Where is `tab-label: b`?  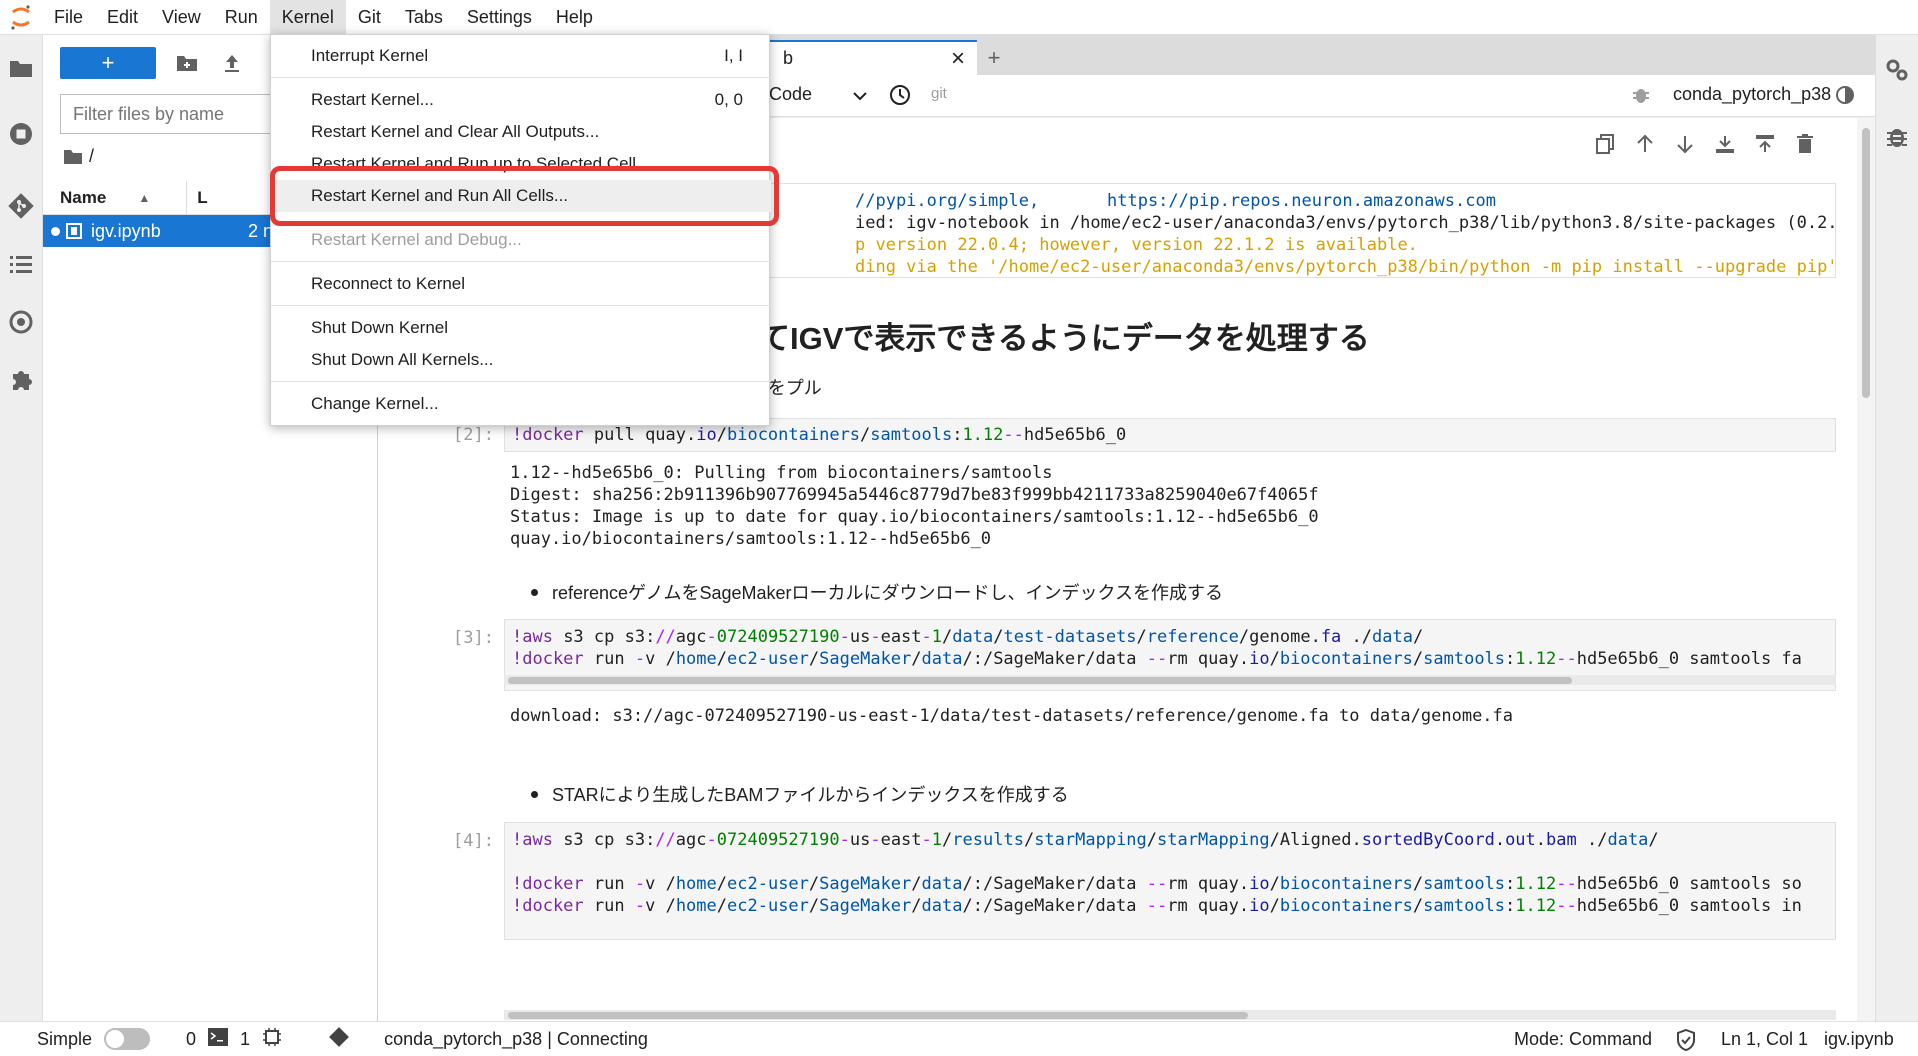
tab-label: b is located at coordinates (788, 58).